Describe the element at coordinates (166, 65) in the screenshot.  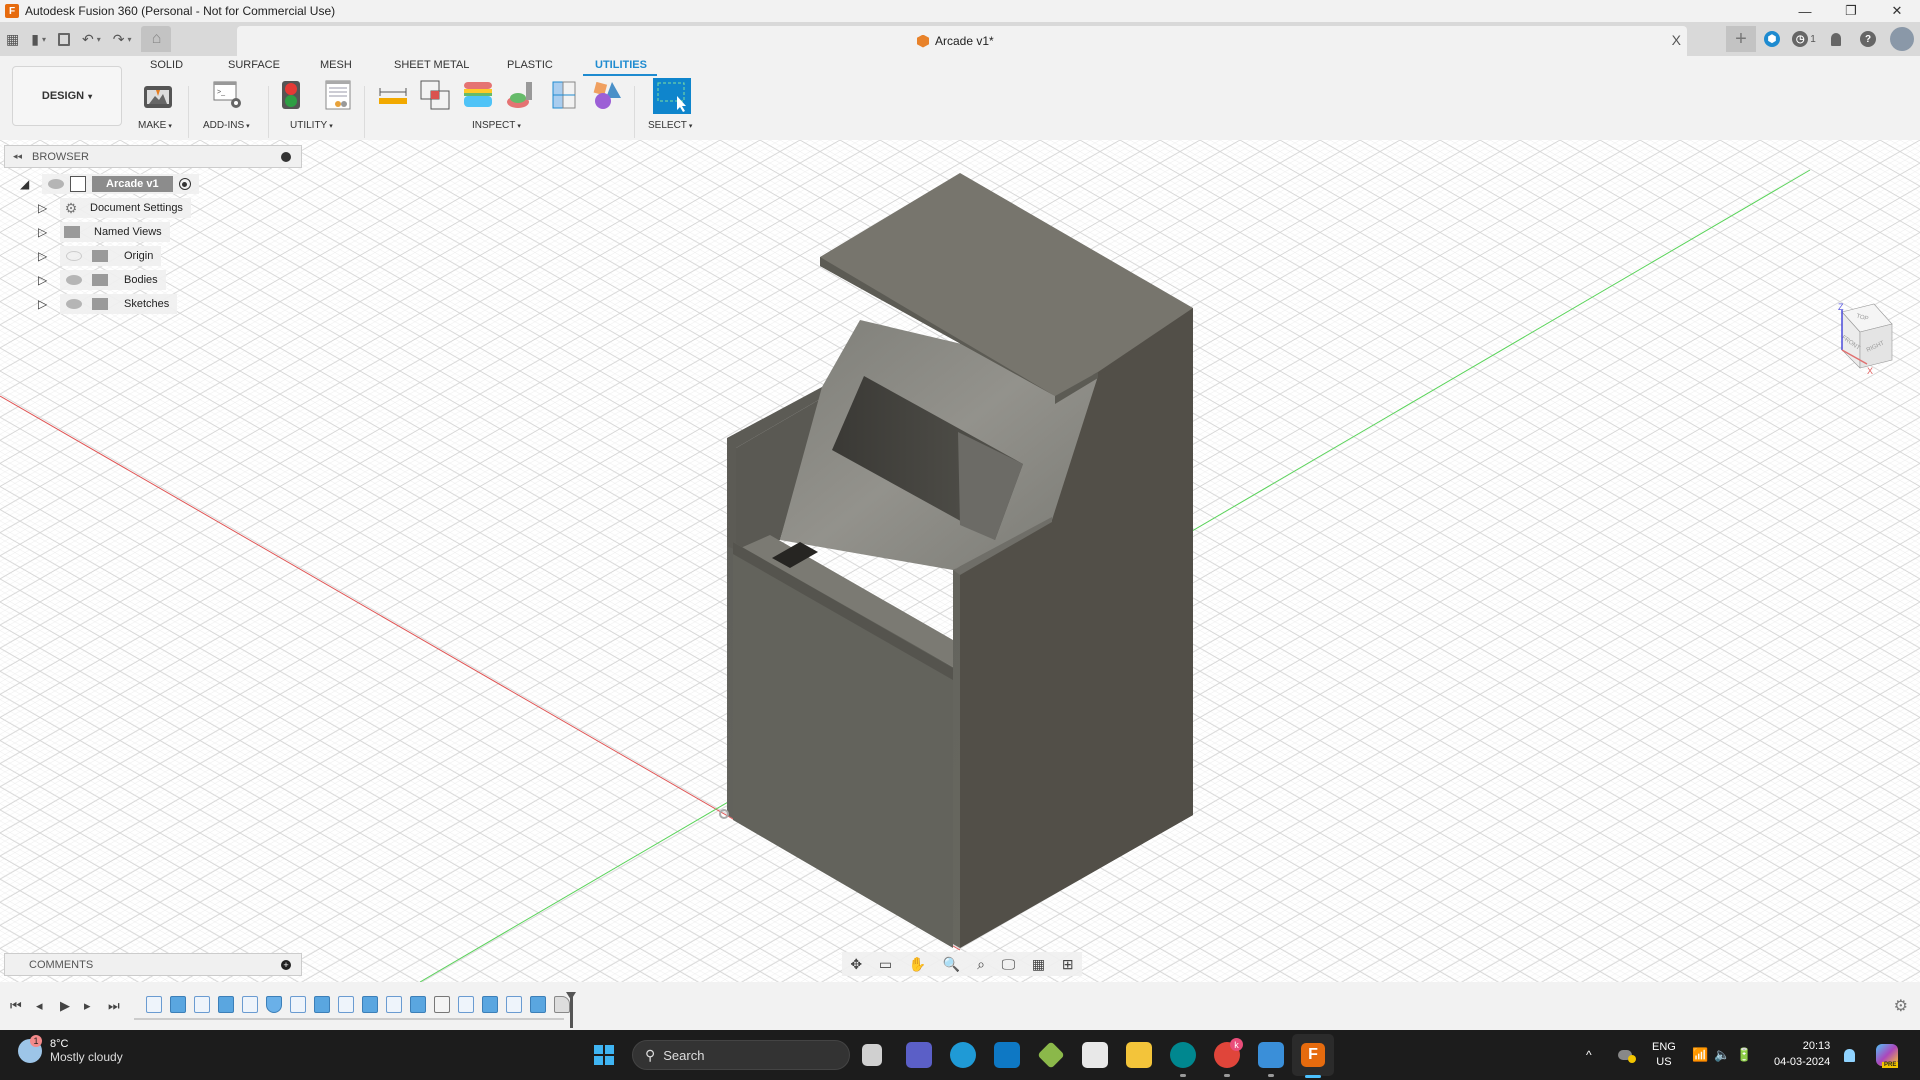
I see `tab-solid: SOLID` at that location.